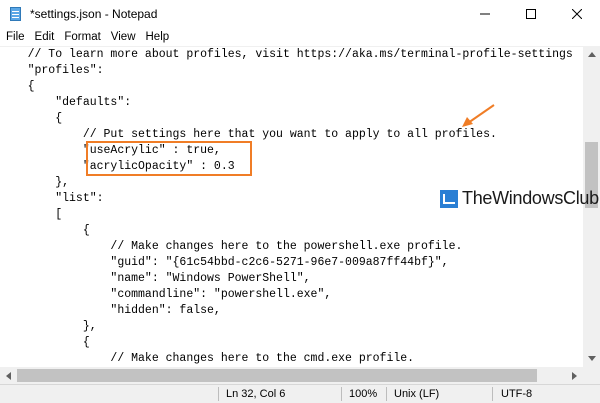  Describe the element at coordinates (52, 70) in the screenshot. I see `code-line: "profiles":` at that location.